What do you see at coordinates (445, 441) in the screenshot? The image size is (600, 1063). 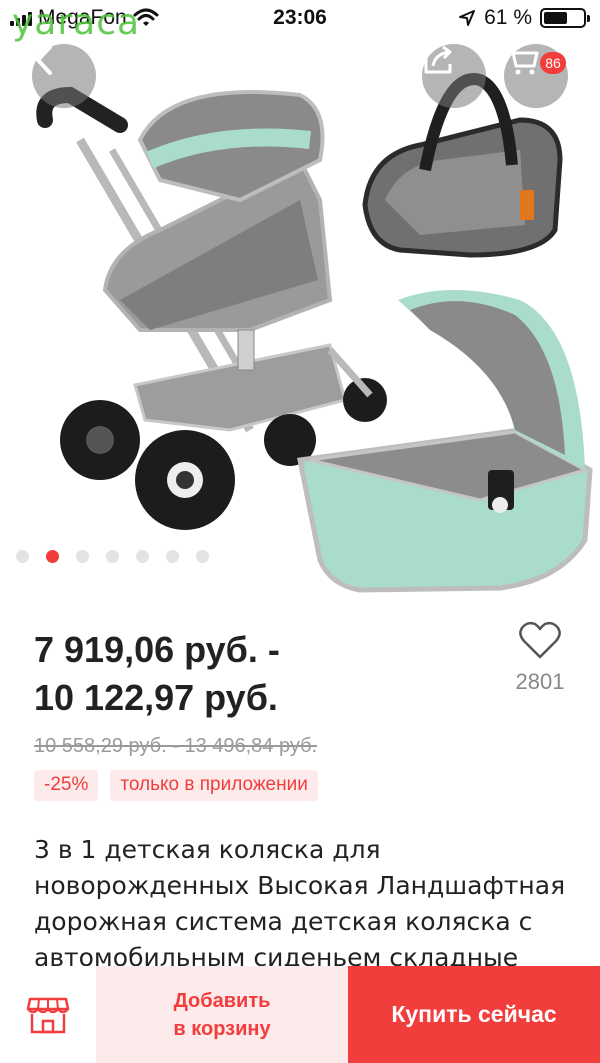 I see `bassinet-illustration` at bounding box center [445, 441].